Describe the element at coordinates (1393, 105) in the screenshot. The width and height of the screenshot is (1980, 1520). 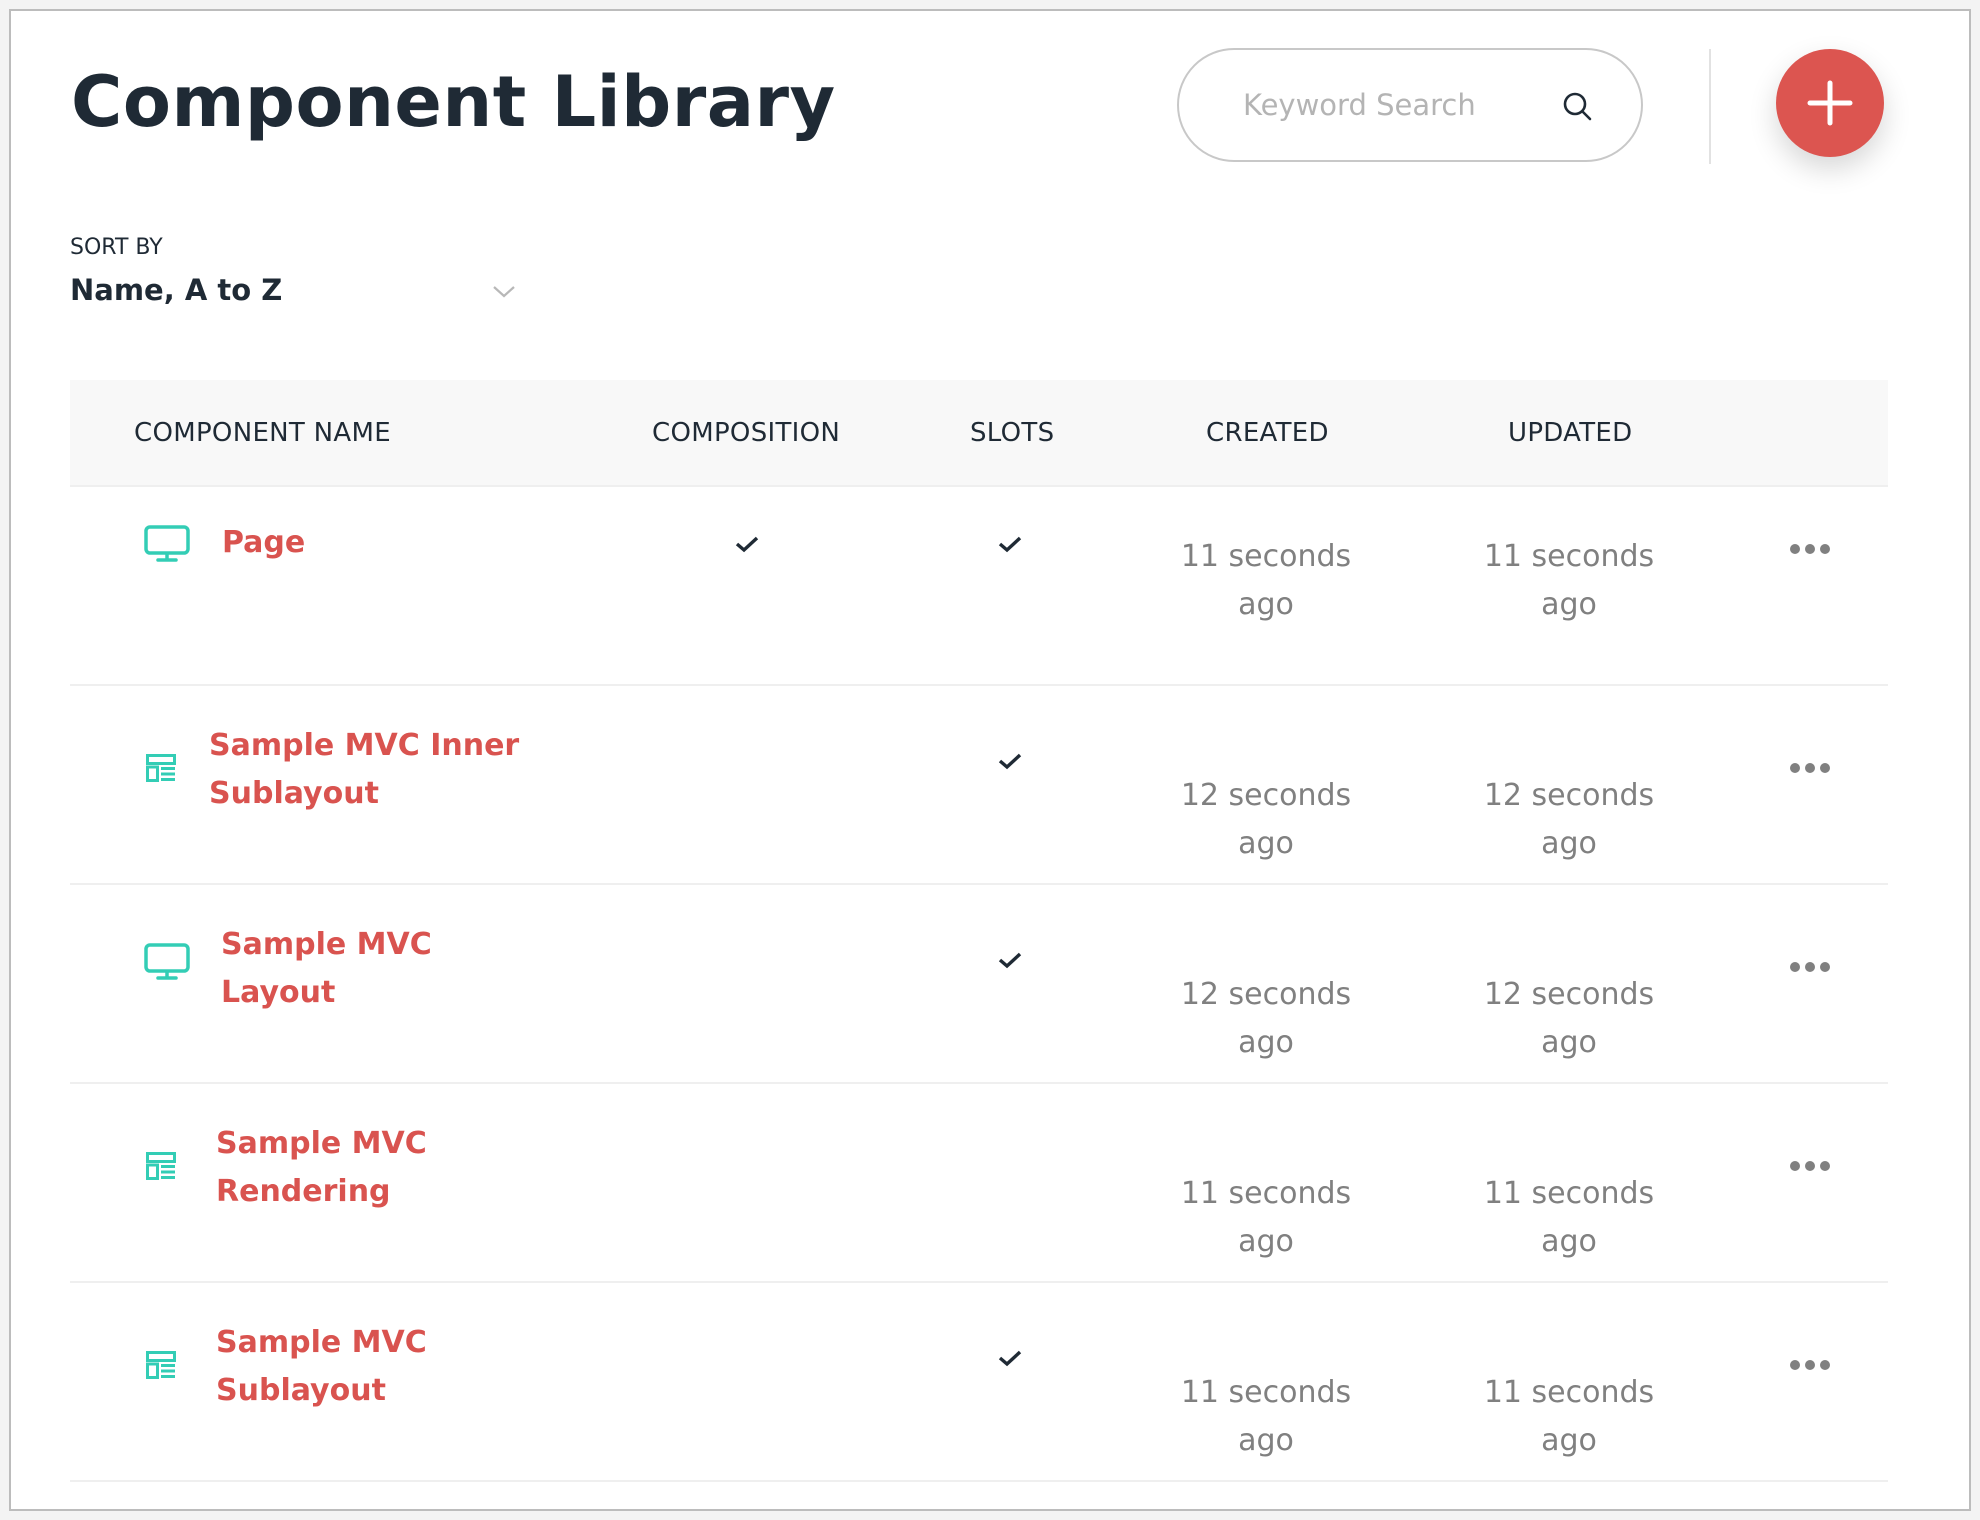
I see `keyword-search-input` at that location.